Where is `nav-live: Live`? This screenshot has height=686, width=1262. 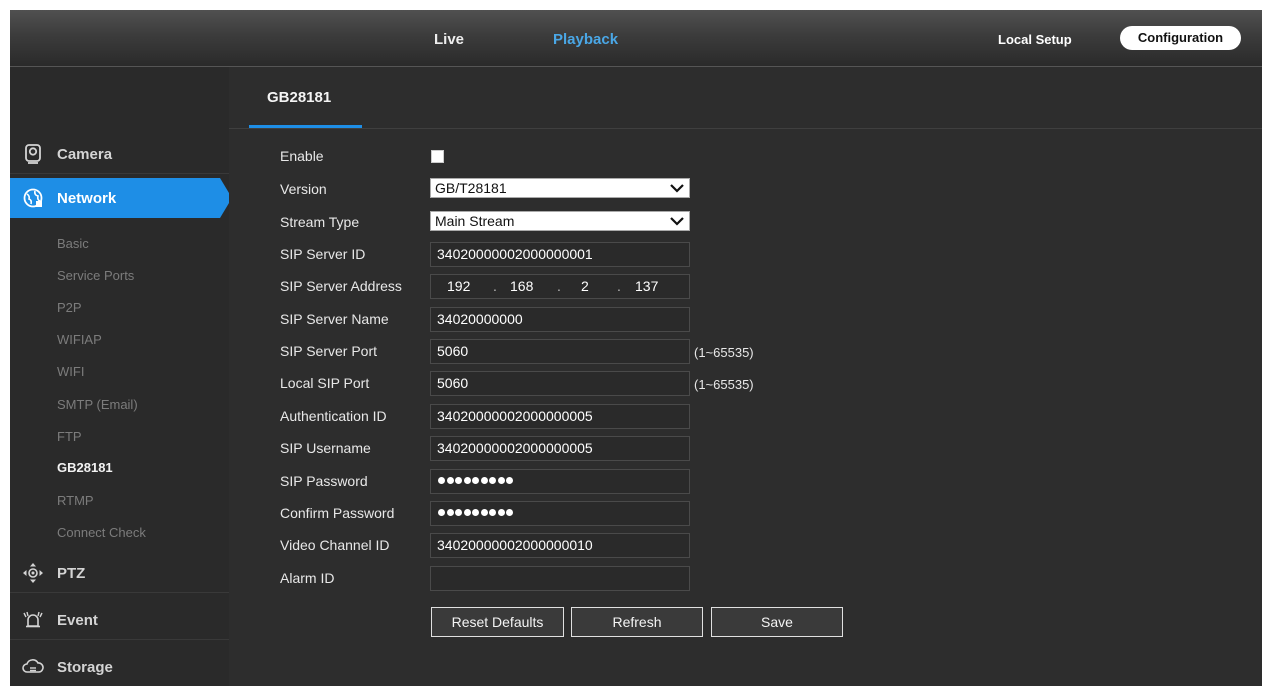 nav-live: Live is located at coordinates (449, 39).